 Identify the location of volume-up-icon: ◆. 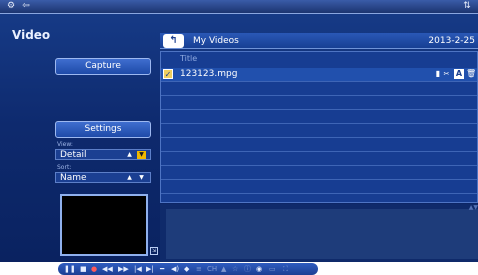
(186, 269).